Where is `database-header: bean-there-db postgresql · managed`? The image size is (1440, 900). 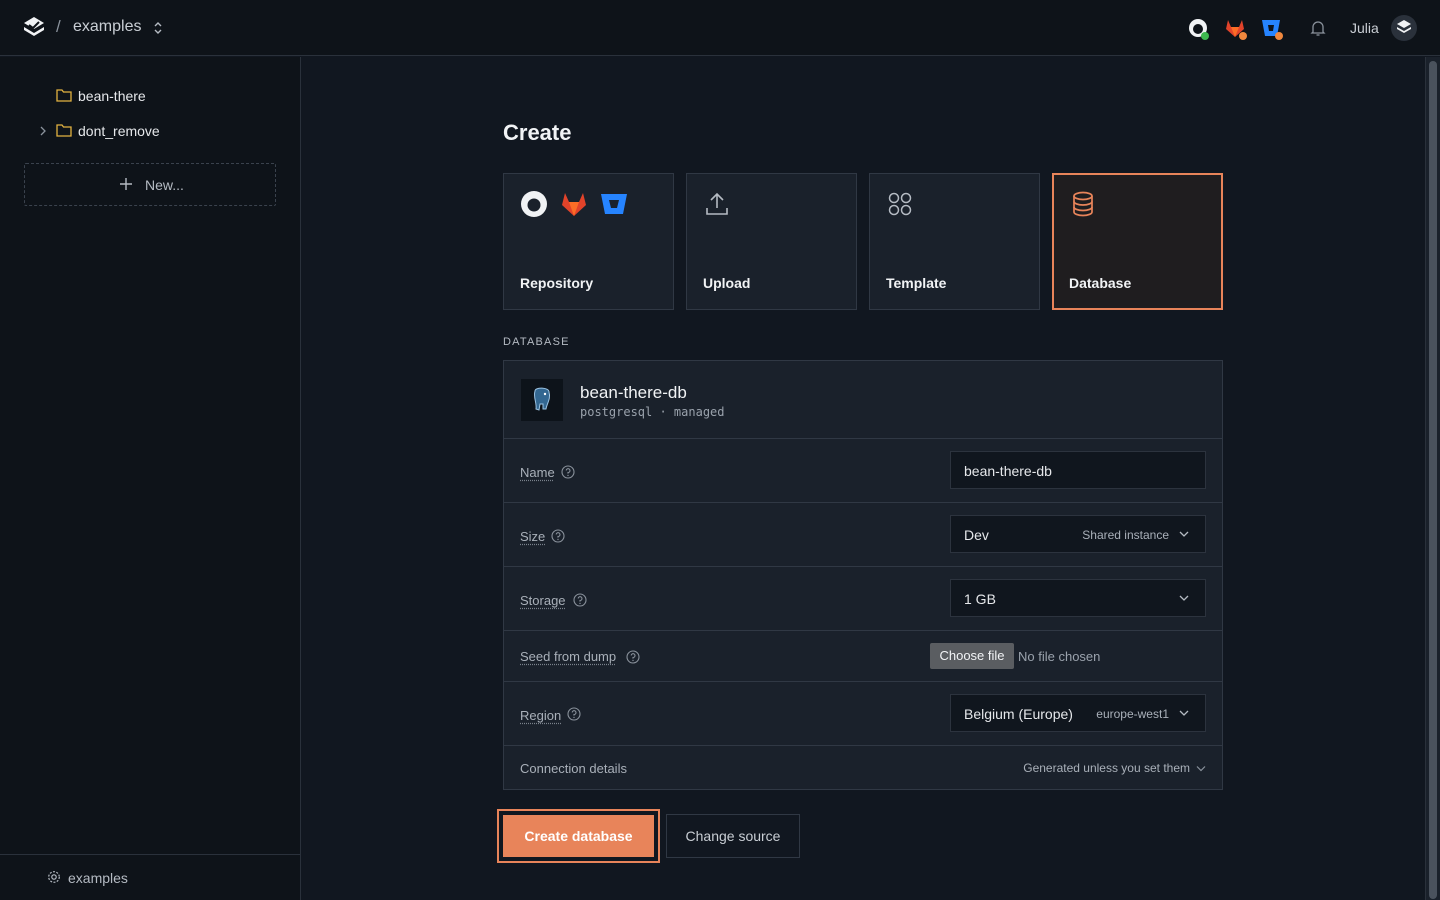
database-header: bean-there-db postgresql · managed is located at coordinates (863, 400).